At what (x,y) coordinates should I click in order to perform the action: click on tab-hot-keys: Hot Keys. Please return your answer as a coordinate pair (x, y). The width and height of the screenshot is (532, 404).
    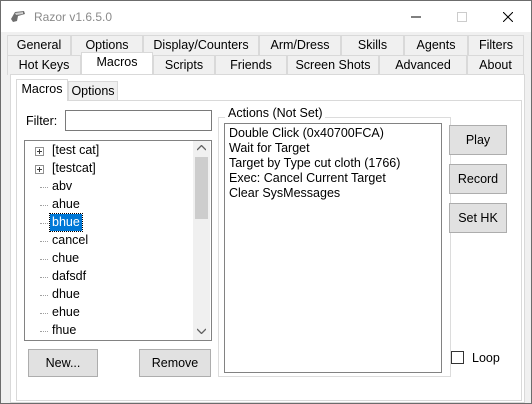
    Looking at the image, I should click on (44, 65).